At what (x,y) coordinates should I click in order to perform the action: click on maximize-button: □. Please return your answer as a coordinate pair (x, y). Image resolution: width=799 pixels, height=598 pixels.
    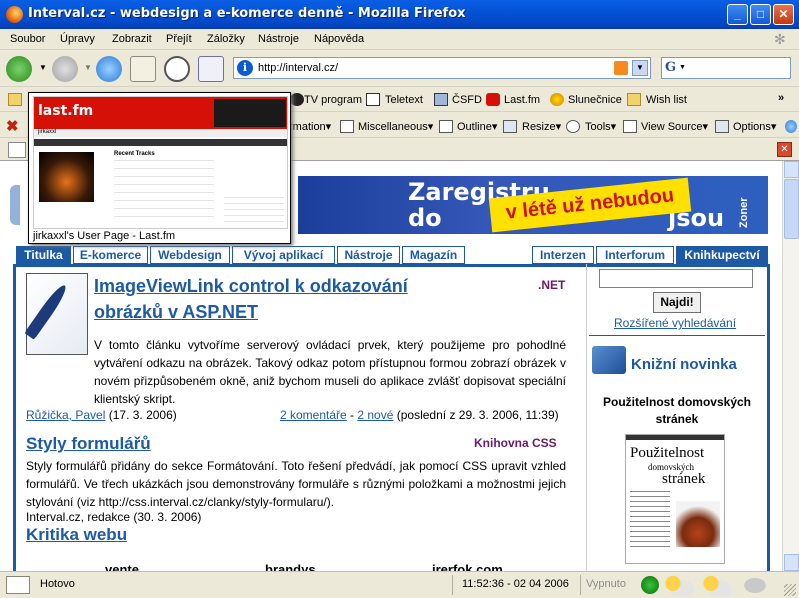
    Looking at the image, I should click on (760, 14).